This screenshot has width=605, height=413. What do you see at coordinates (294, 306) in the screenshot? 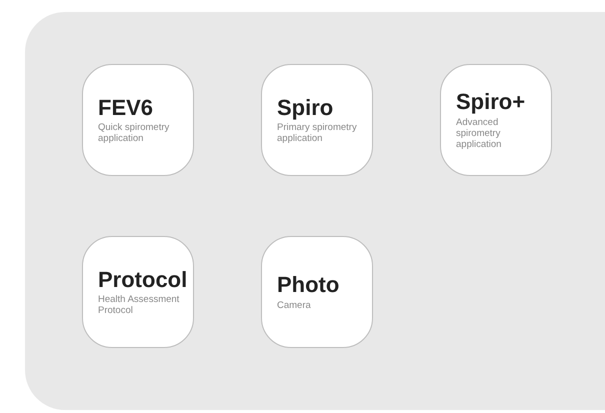
I see `app-description: Camera` at bounding box center [294, 306].